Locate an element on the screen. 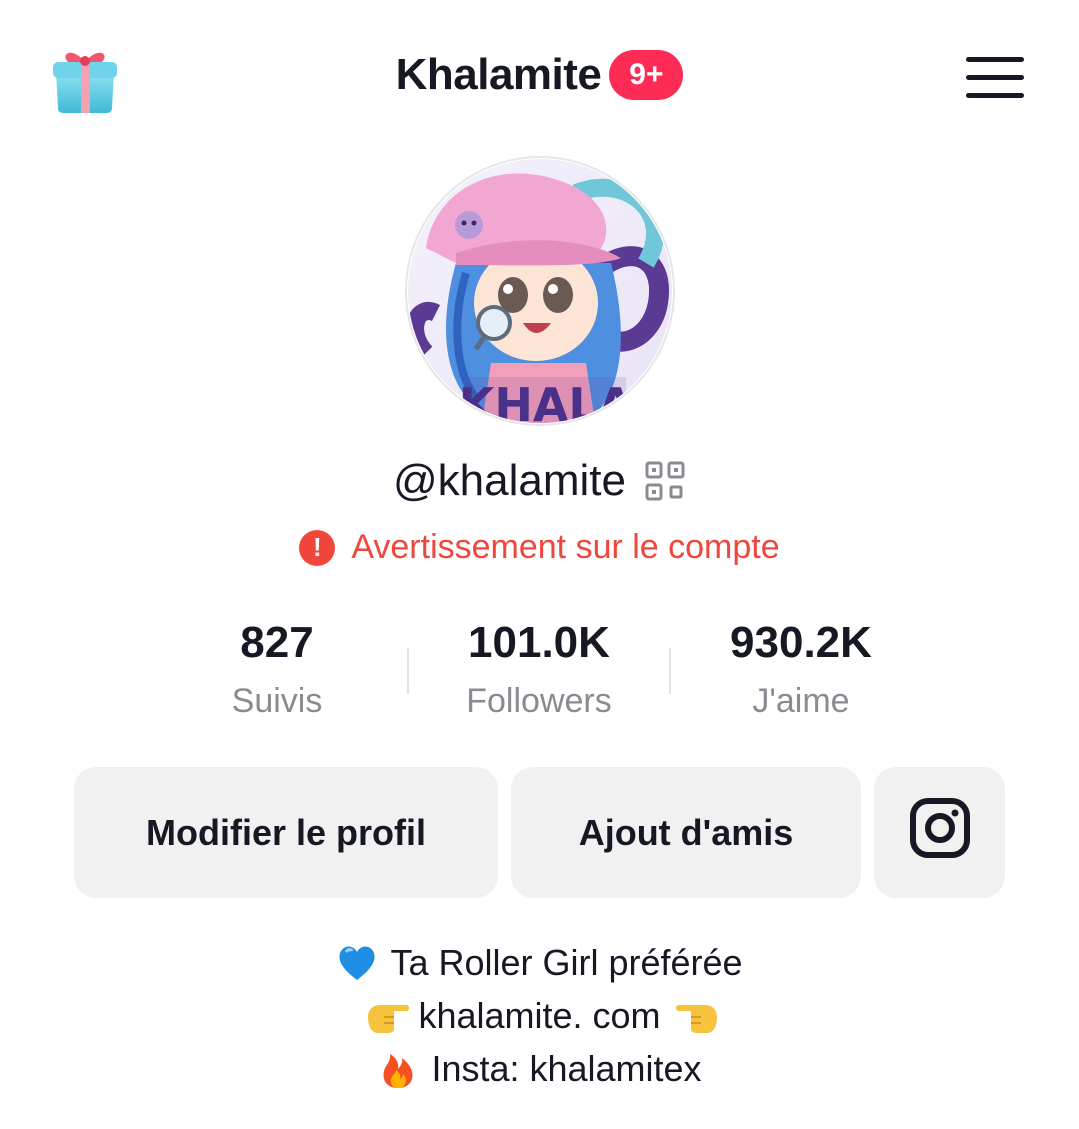  username-row: @khalamite is located at coordinates (539, 481).